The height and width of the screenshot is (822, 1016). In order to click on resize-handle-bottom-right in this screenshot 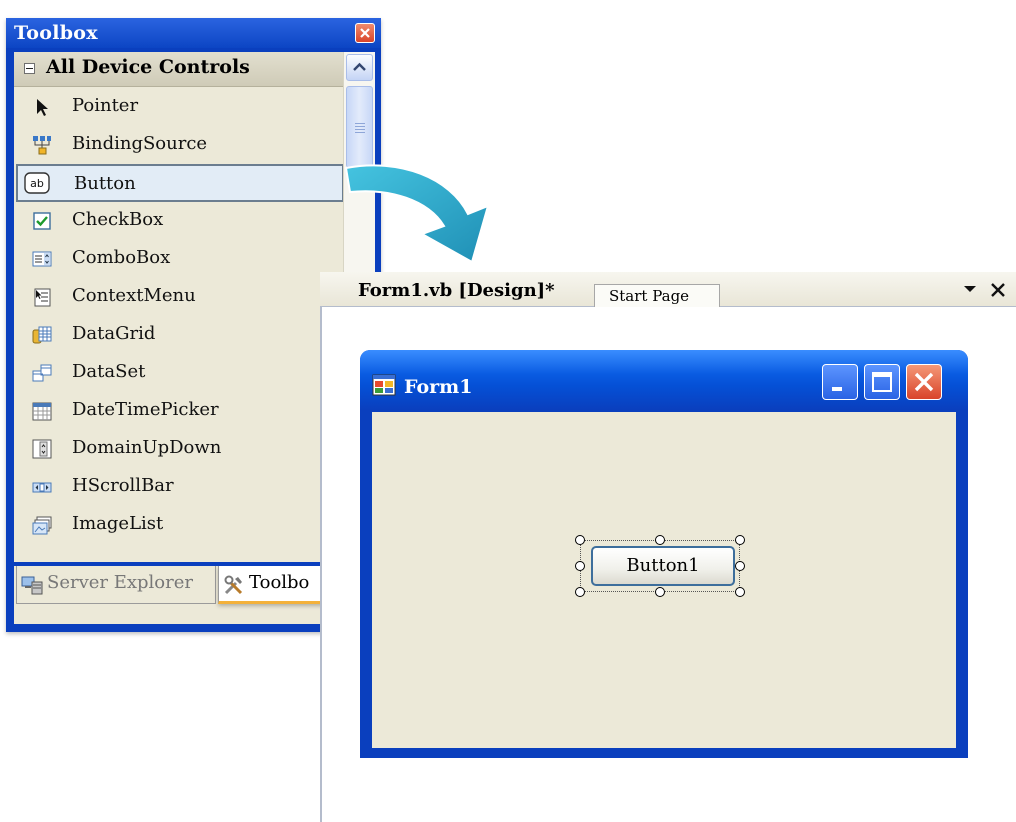, I will do `click(740, 592)`.